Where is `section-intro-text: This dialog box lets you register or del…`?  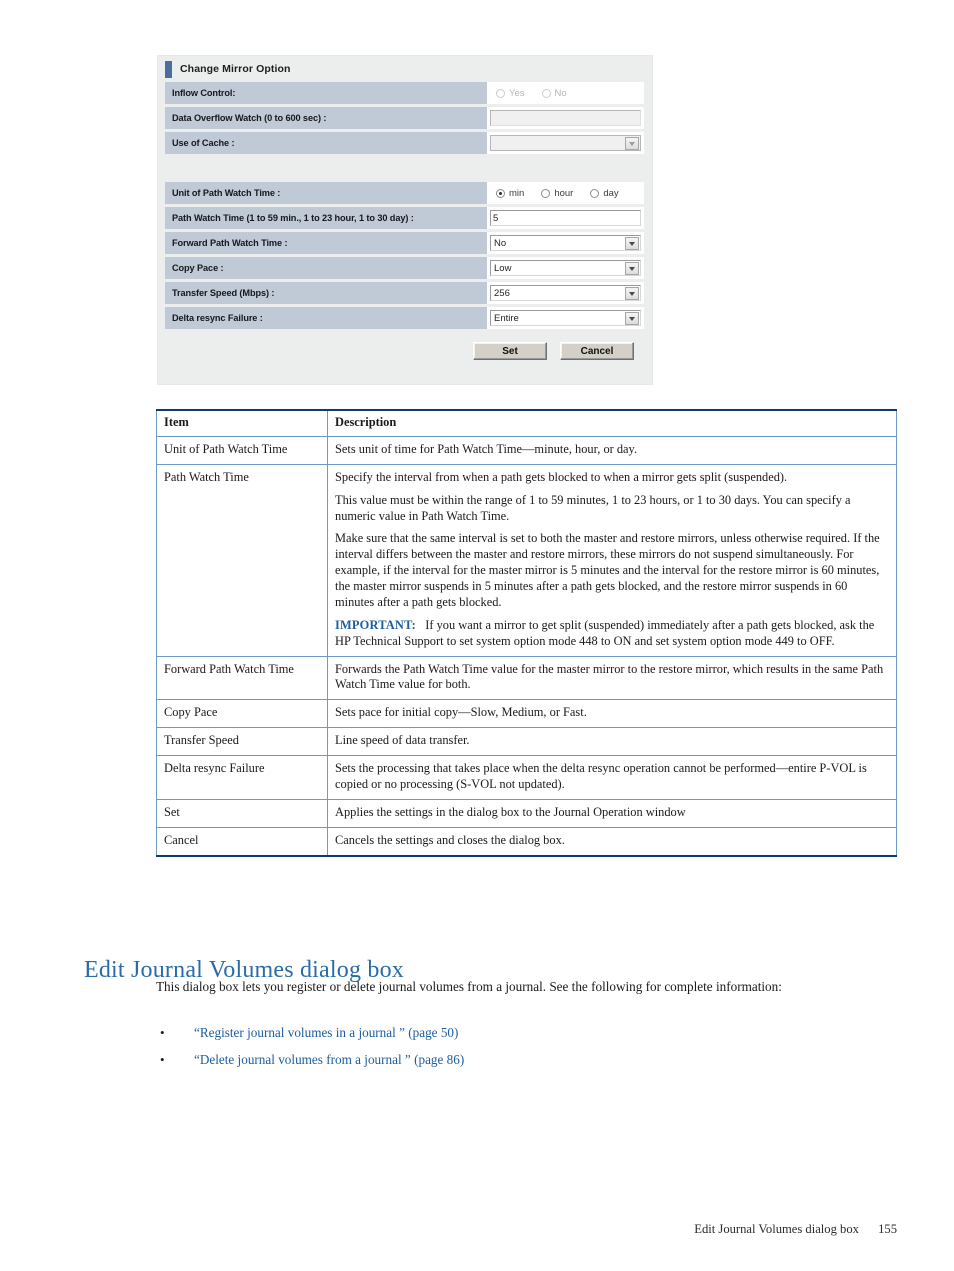
section-intro-text: This dialog box lets you register or del… is located at coordinates (469, 986).